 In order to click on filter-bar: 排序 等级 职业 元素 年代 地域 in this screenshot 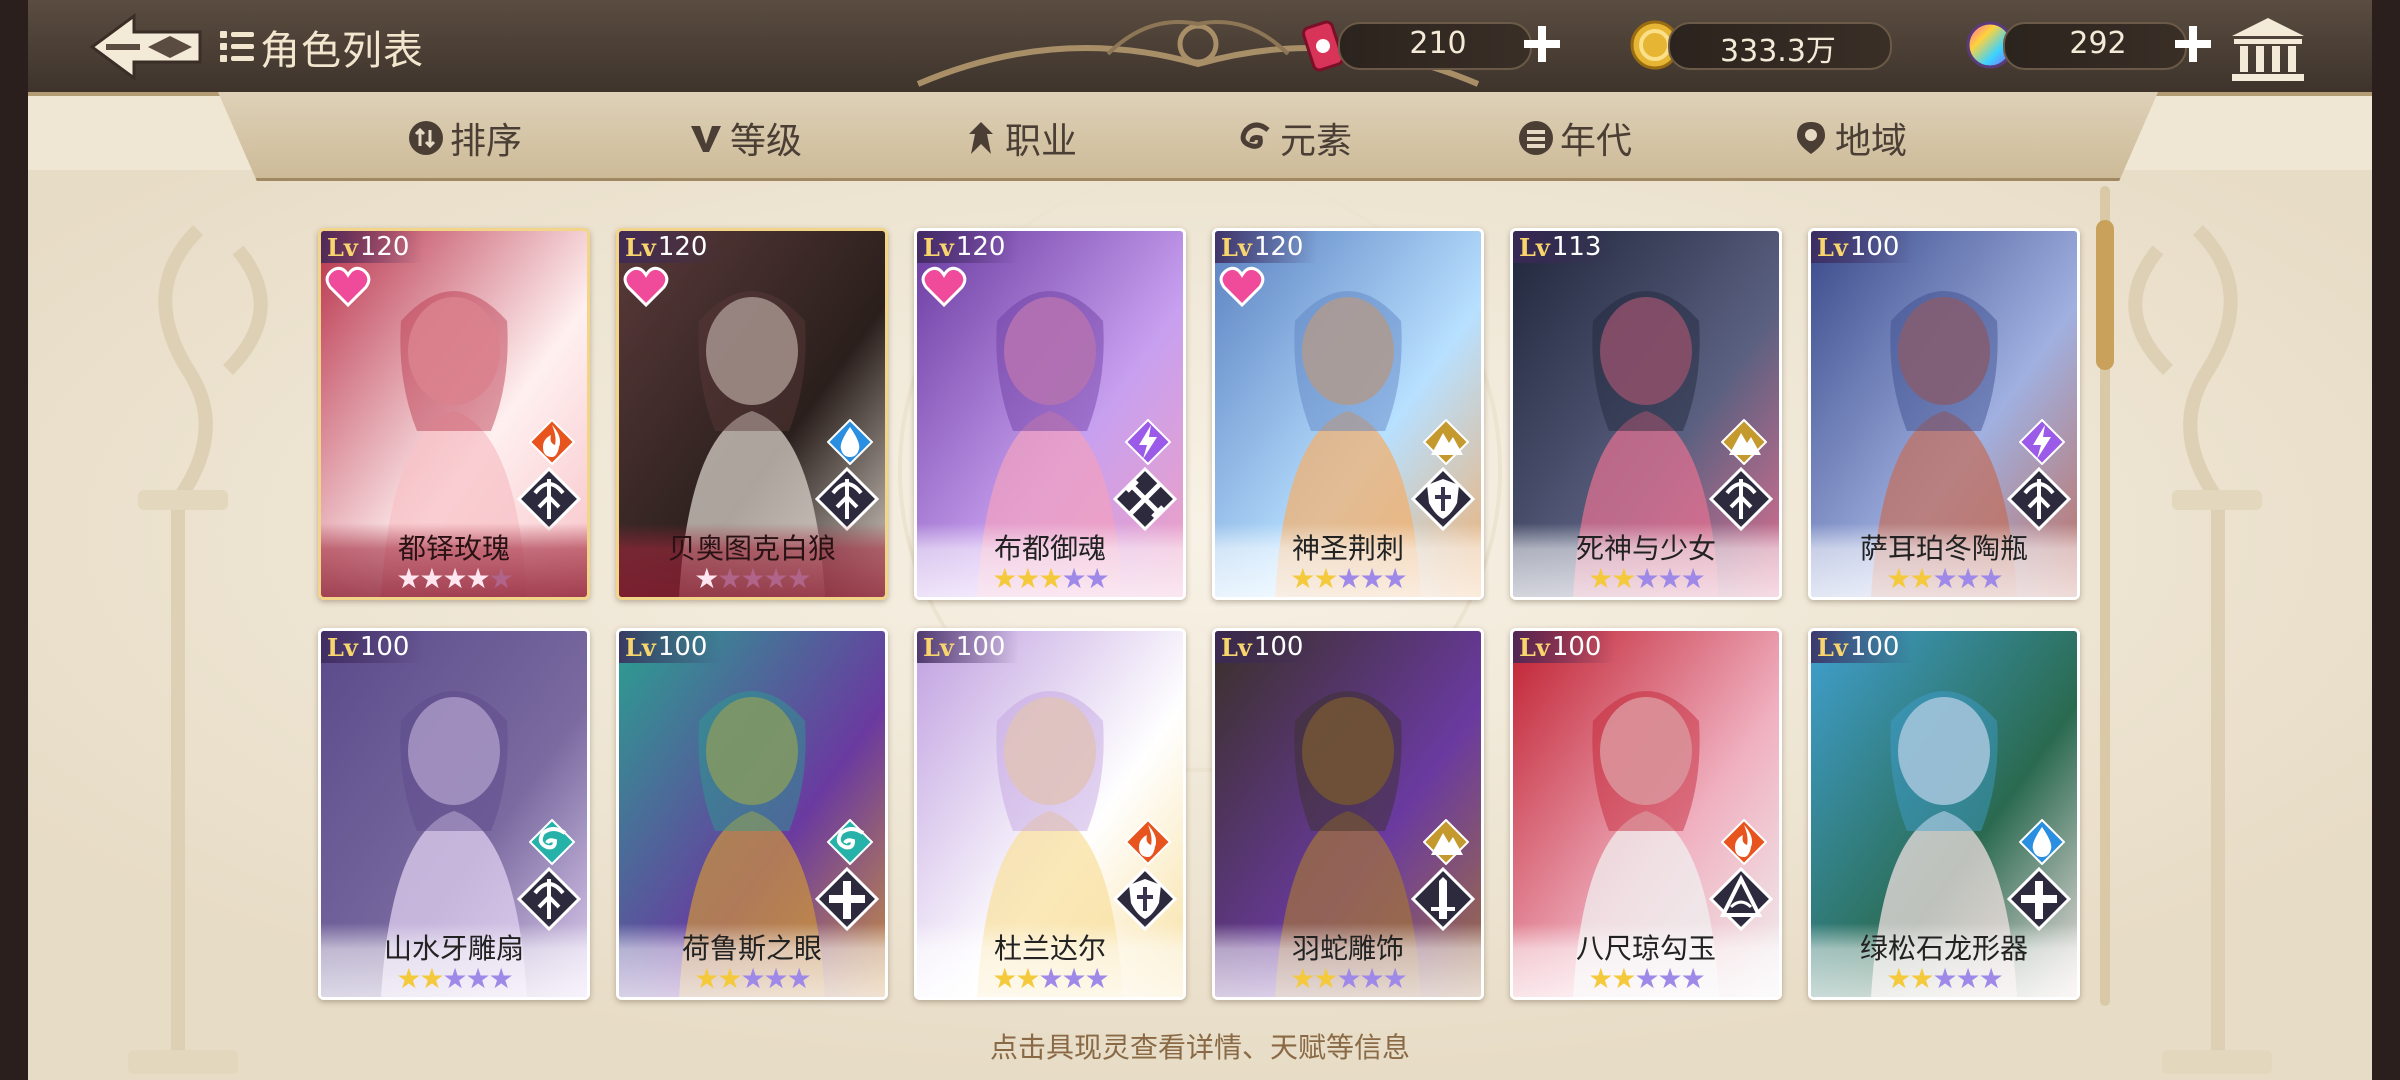, I will do `click(1188, 136)`.